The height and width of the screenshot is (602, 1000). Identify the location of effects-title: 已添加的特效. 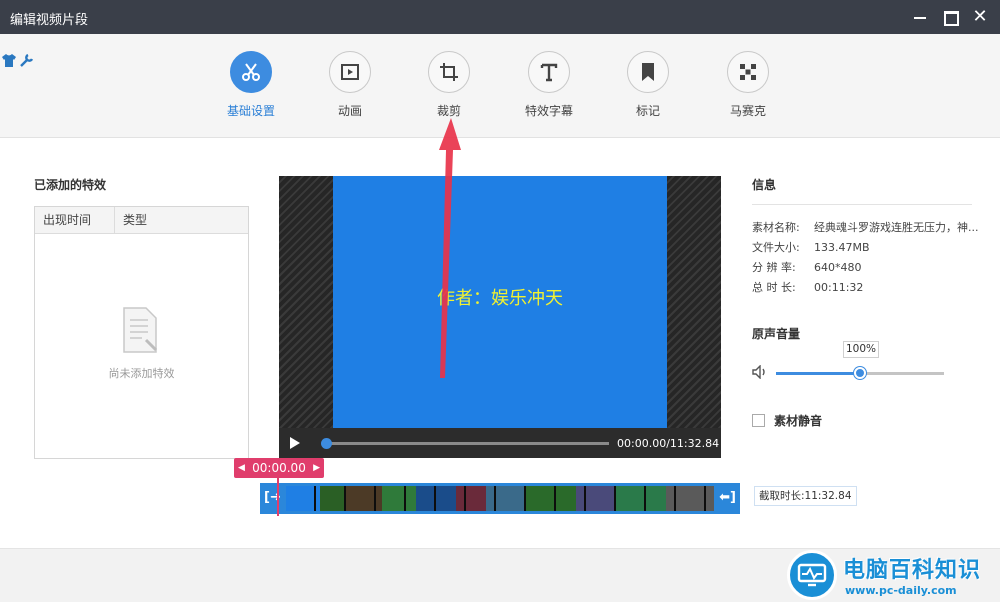
(70, 185).